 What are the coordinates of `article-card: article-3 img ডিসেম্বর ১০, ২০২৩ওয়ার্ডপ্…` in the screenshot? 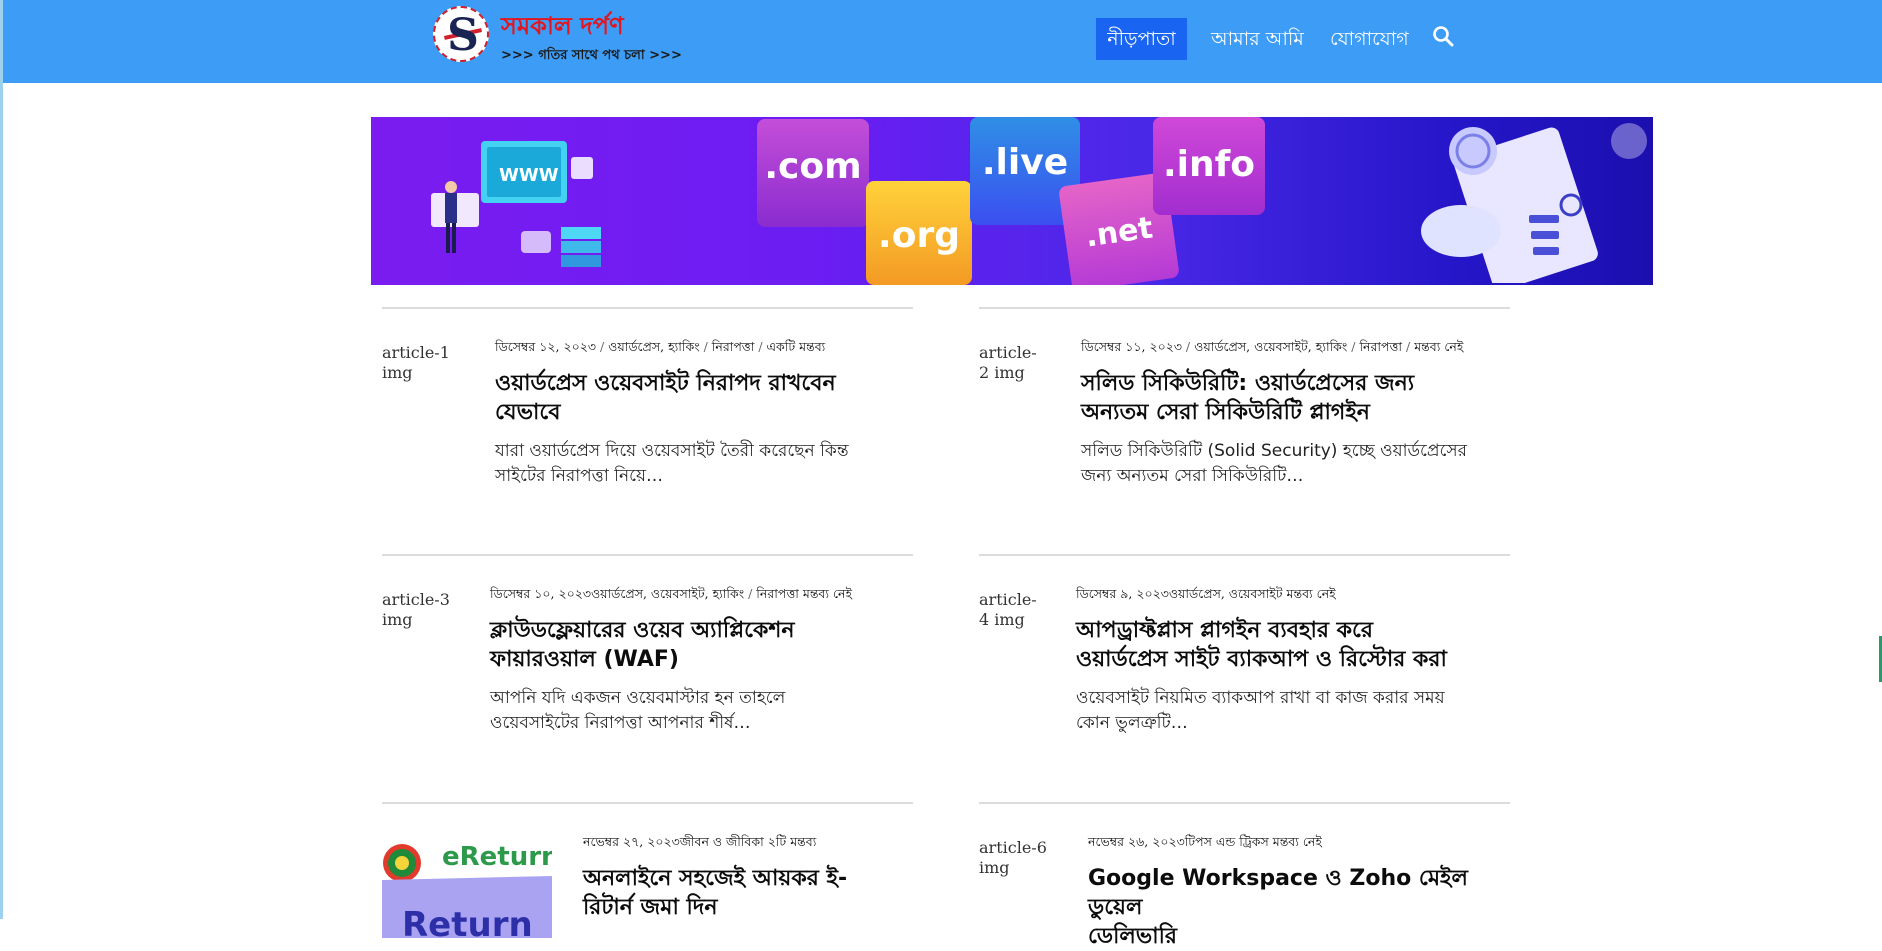 It's located at (647, 669).